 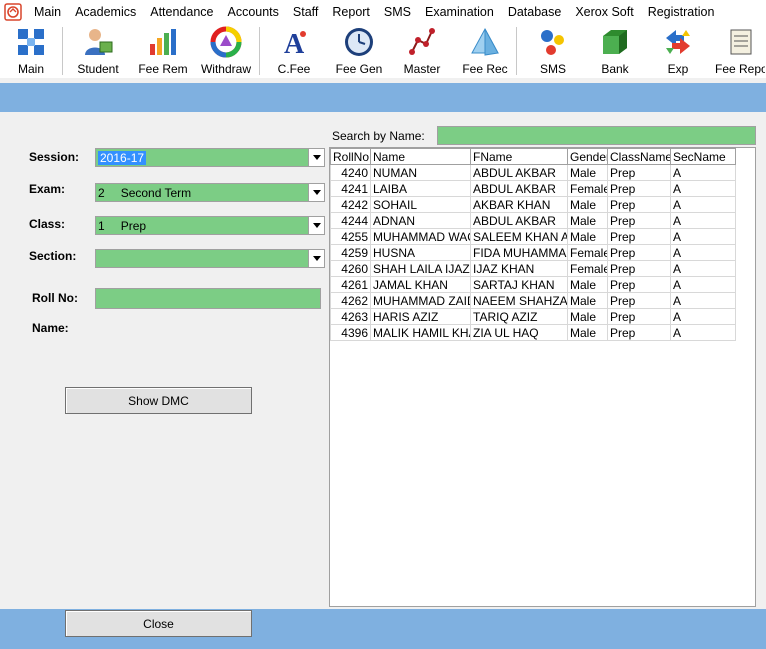 What do you see at coordinates (378, 136) in the screenshot?
I see `search-label: Search by Name:` at bounding box center [378, 136].